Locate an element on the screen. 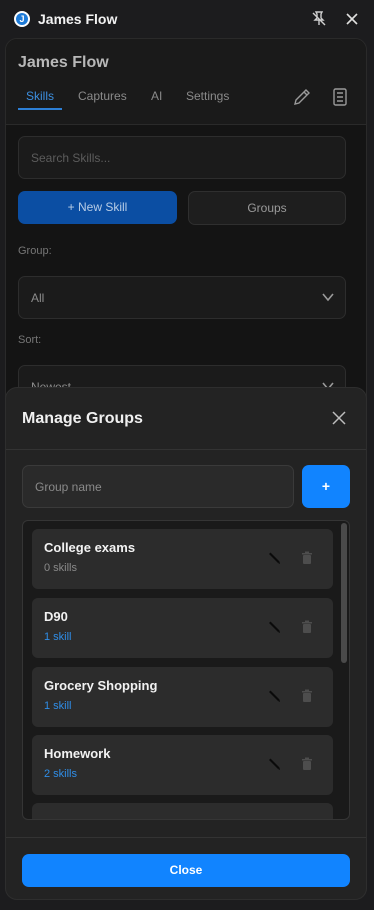  pencil-icon is located at coordinates (302, 97).